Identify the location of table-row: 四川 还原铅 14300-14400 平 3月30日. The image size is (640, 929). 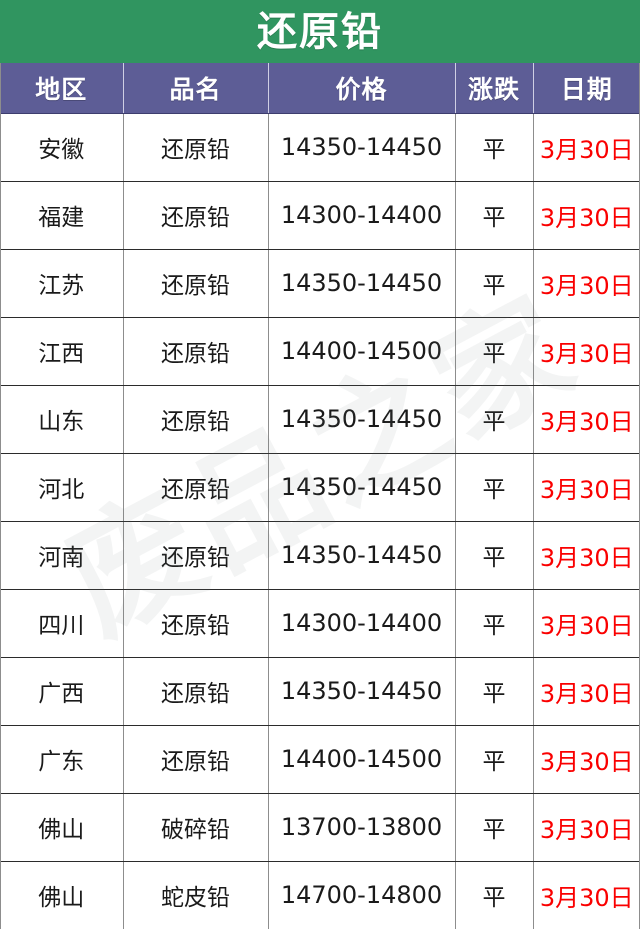
(320, 623).